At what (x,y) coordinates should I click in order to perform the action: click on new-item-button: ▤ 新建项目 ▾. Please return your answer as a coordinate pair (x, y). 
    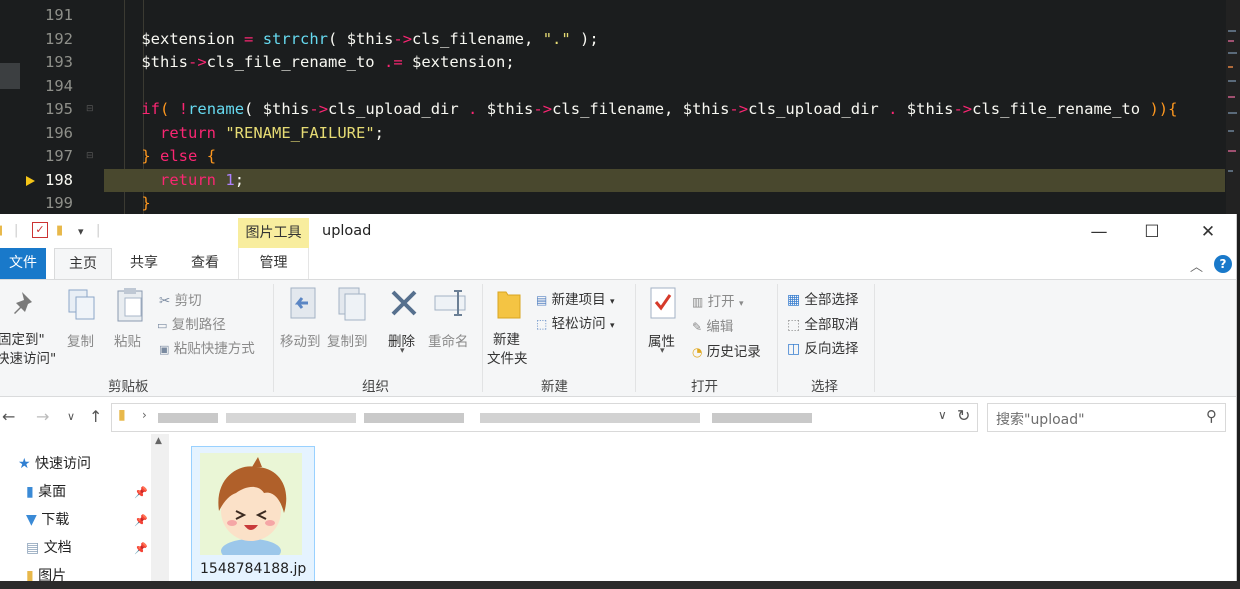
    Looking at the image, I should click on (575, 298).